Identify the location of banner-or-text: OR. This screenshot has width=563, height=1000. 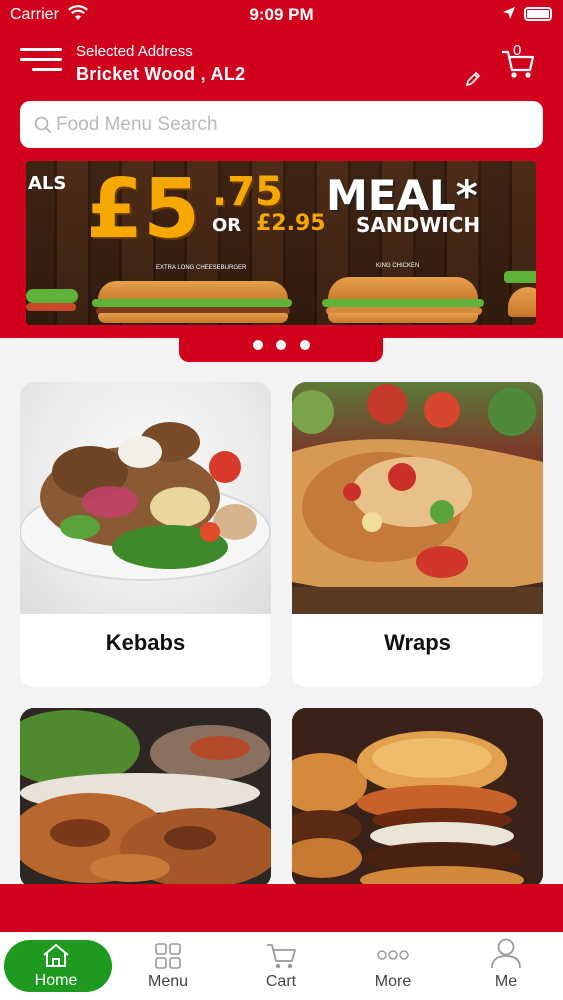
(227, 225).